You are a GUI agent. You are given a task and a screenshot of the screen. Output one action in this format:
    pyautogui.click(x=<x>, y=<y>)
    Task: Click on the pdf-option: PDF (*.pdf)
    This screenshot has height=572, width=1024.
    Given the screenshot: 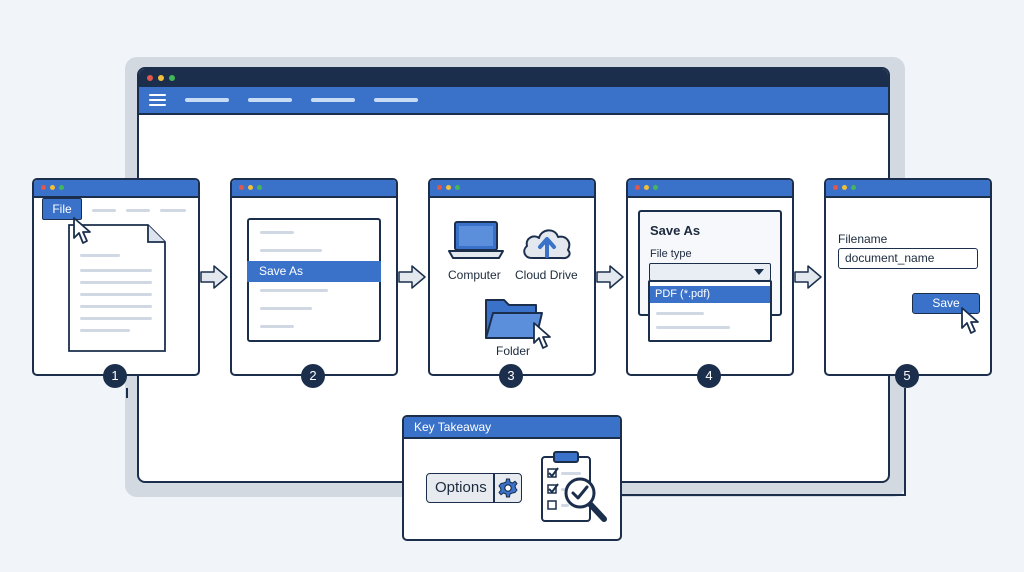 What is the action you would take?
    pyautogui.click(x=710, y=294)
    